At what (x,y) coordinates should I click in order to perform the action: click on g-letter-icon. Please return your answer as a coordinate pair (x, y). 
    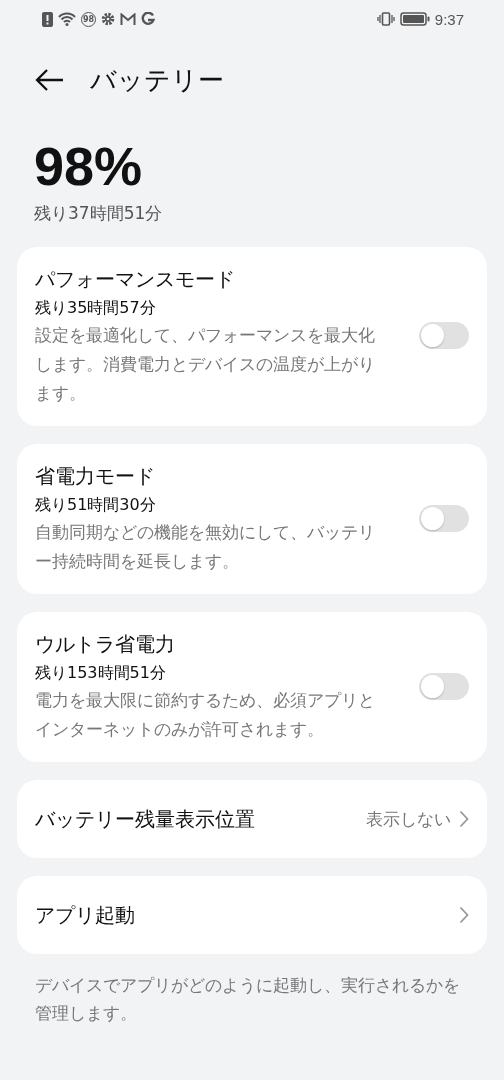
    Looking at the image, I should click on (148, 19).